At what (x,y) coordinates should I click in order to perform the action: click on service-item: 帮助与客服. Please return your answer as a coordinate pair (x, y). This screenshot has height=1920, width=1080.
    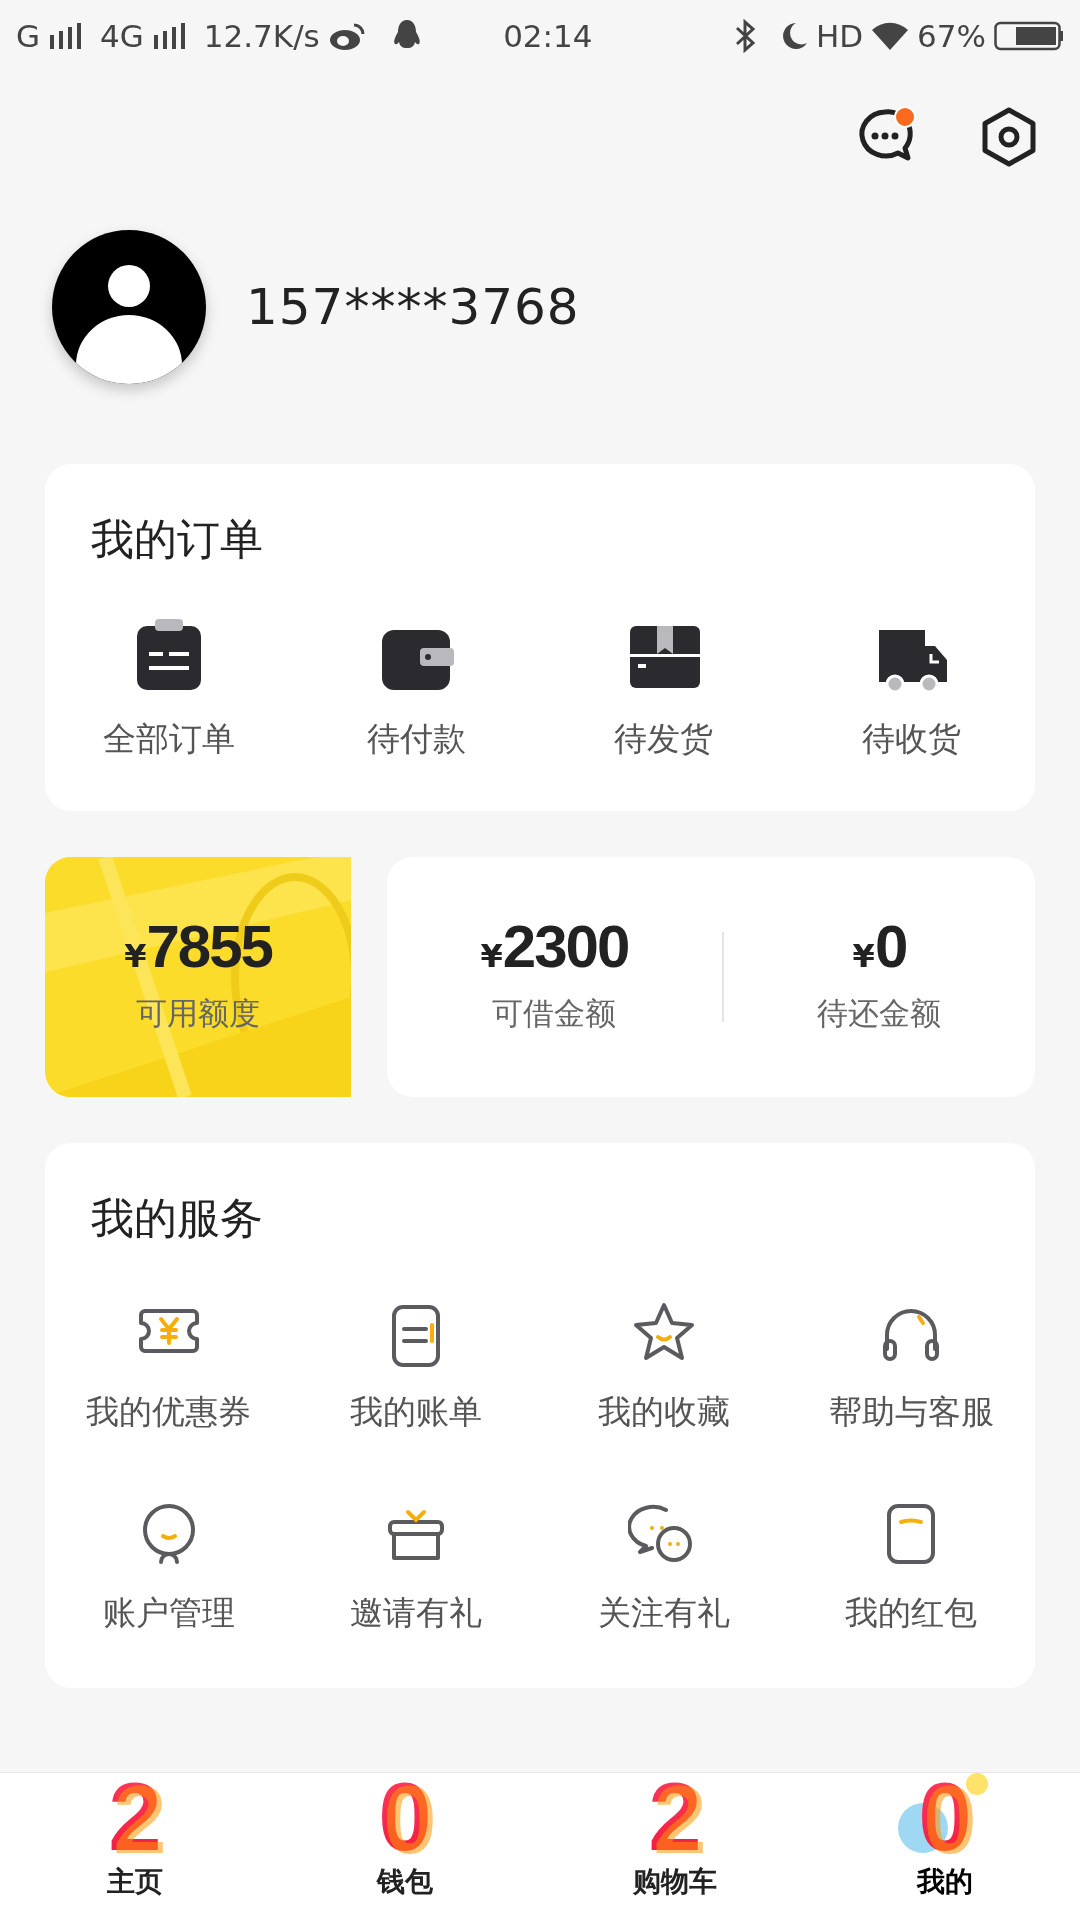
    Looking at the image, I should click on (911, 1366).